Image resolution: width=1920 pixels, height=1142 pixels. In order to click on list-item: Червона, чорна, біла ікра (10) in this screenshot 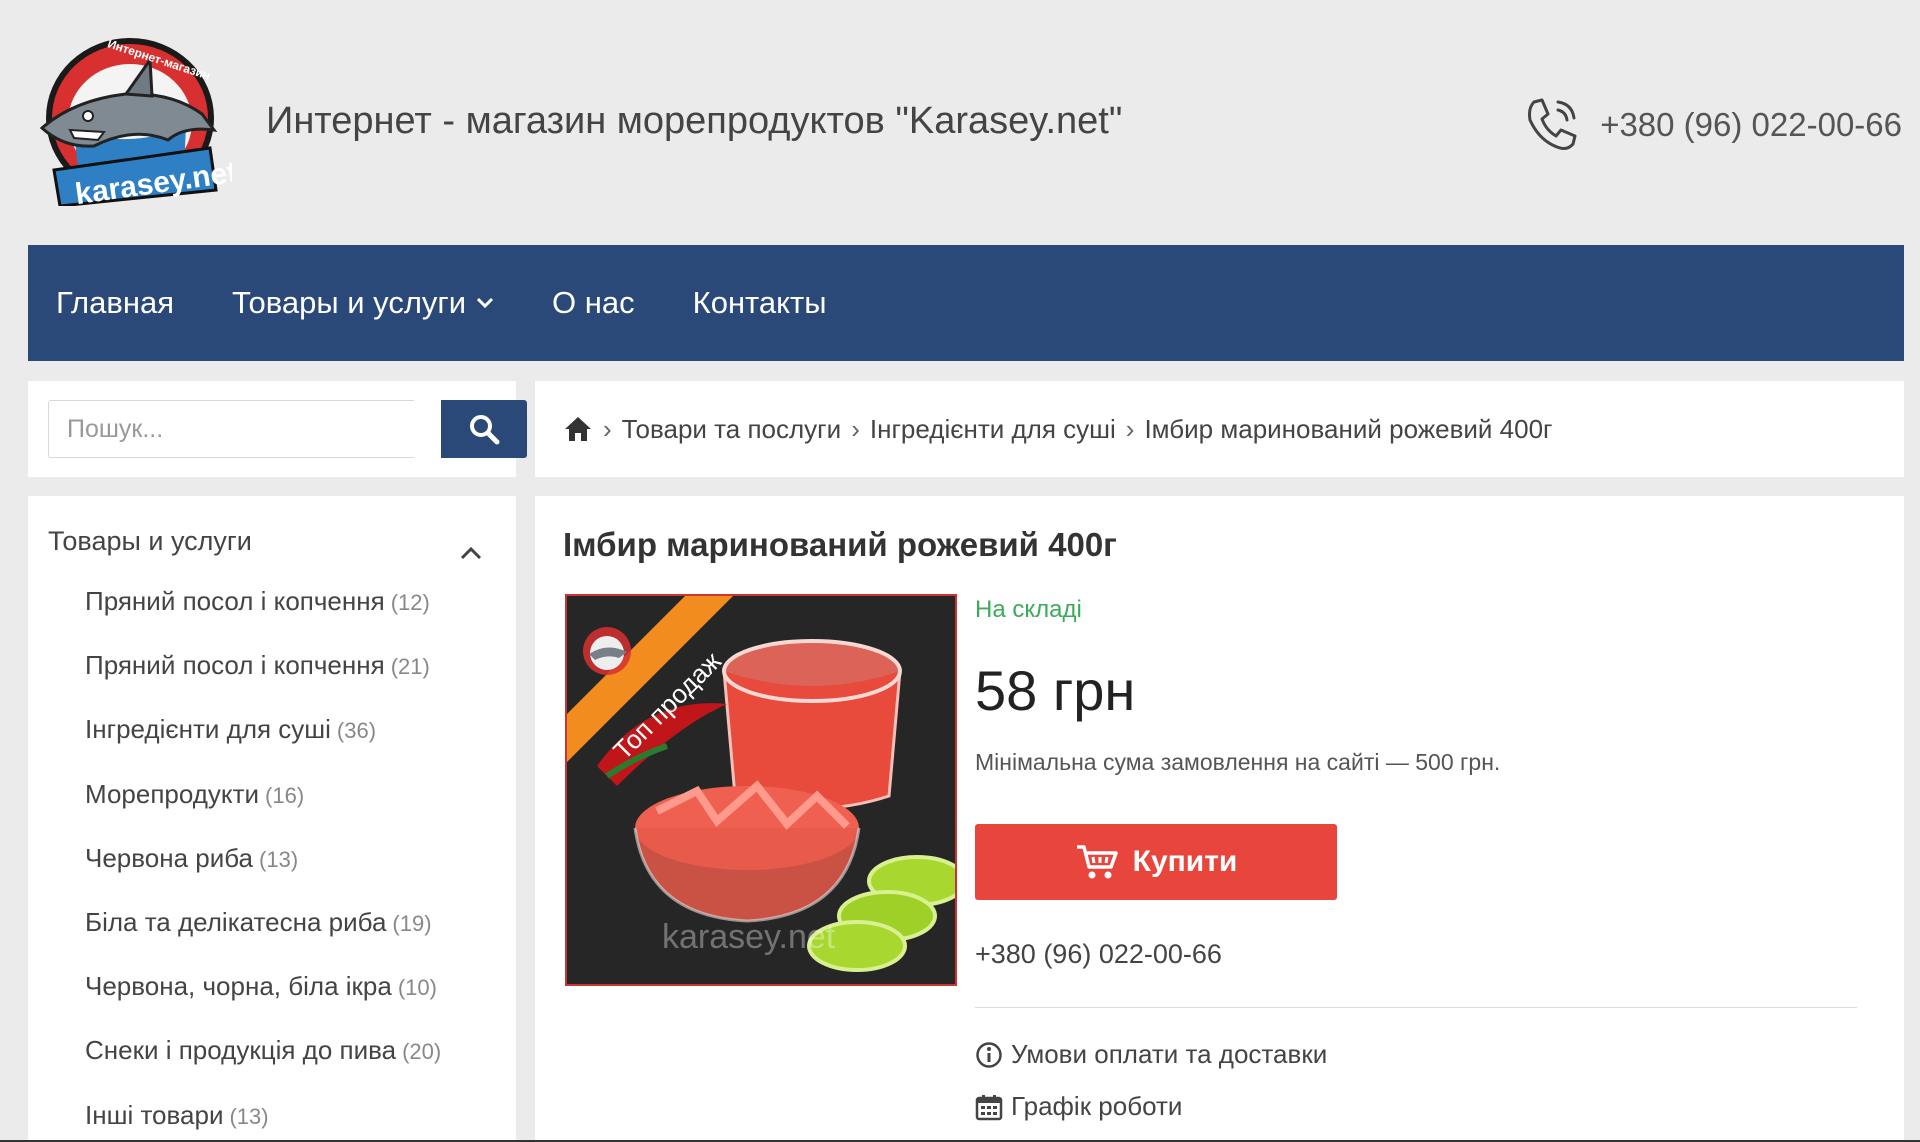, I will do `click(263, 1003)`.